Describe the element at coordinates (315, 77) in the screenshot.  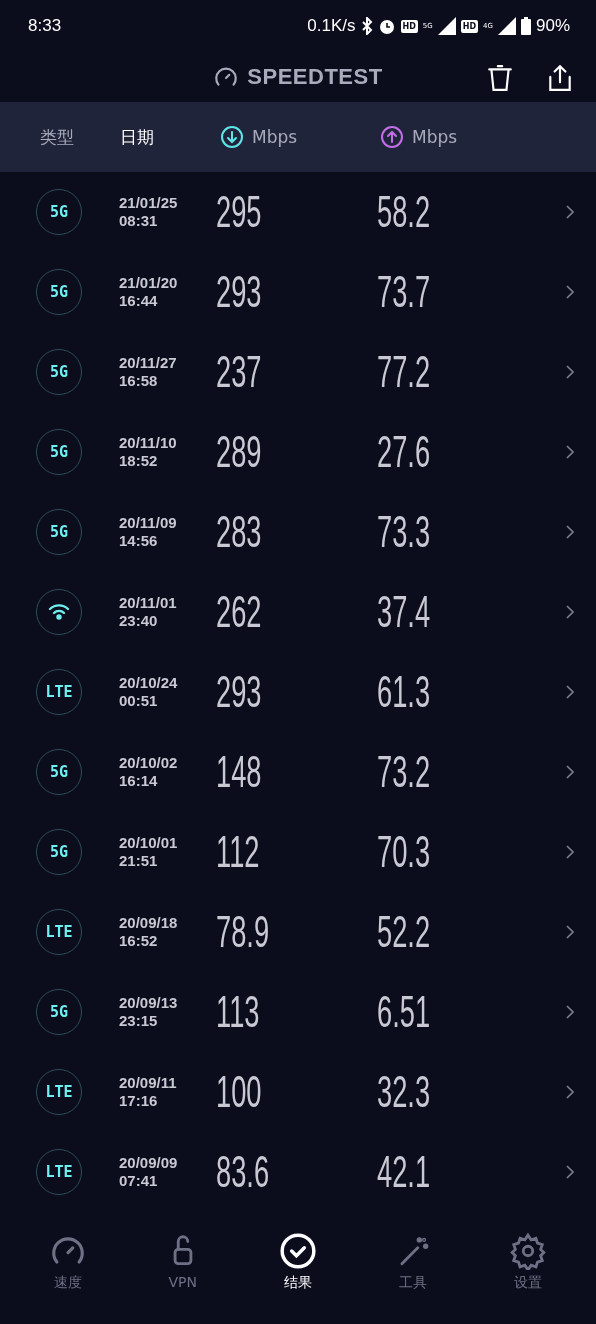
I see `app-title: SPEEDTEST` at that location.